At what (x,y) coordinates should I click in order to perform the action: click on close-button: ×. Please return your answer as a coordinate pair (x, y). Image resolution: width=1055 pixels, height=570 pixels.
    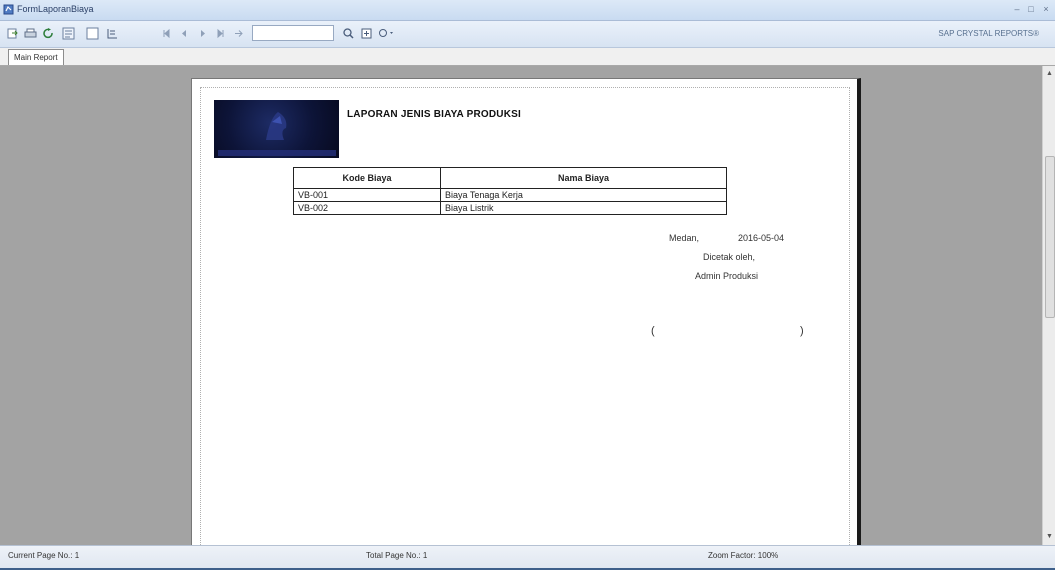
    Looking at the image, I should click on (1046, 9).